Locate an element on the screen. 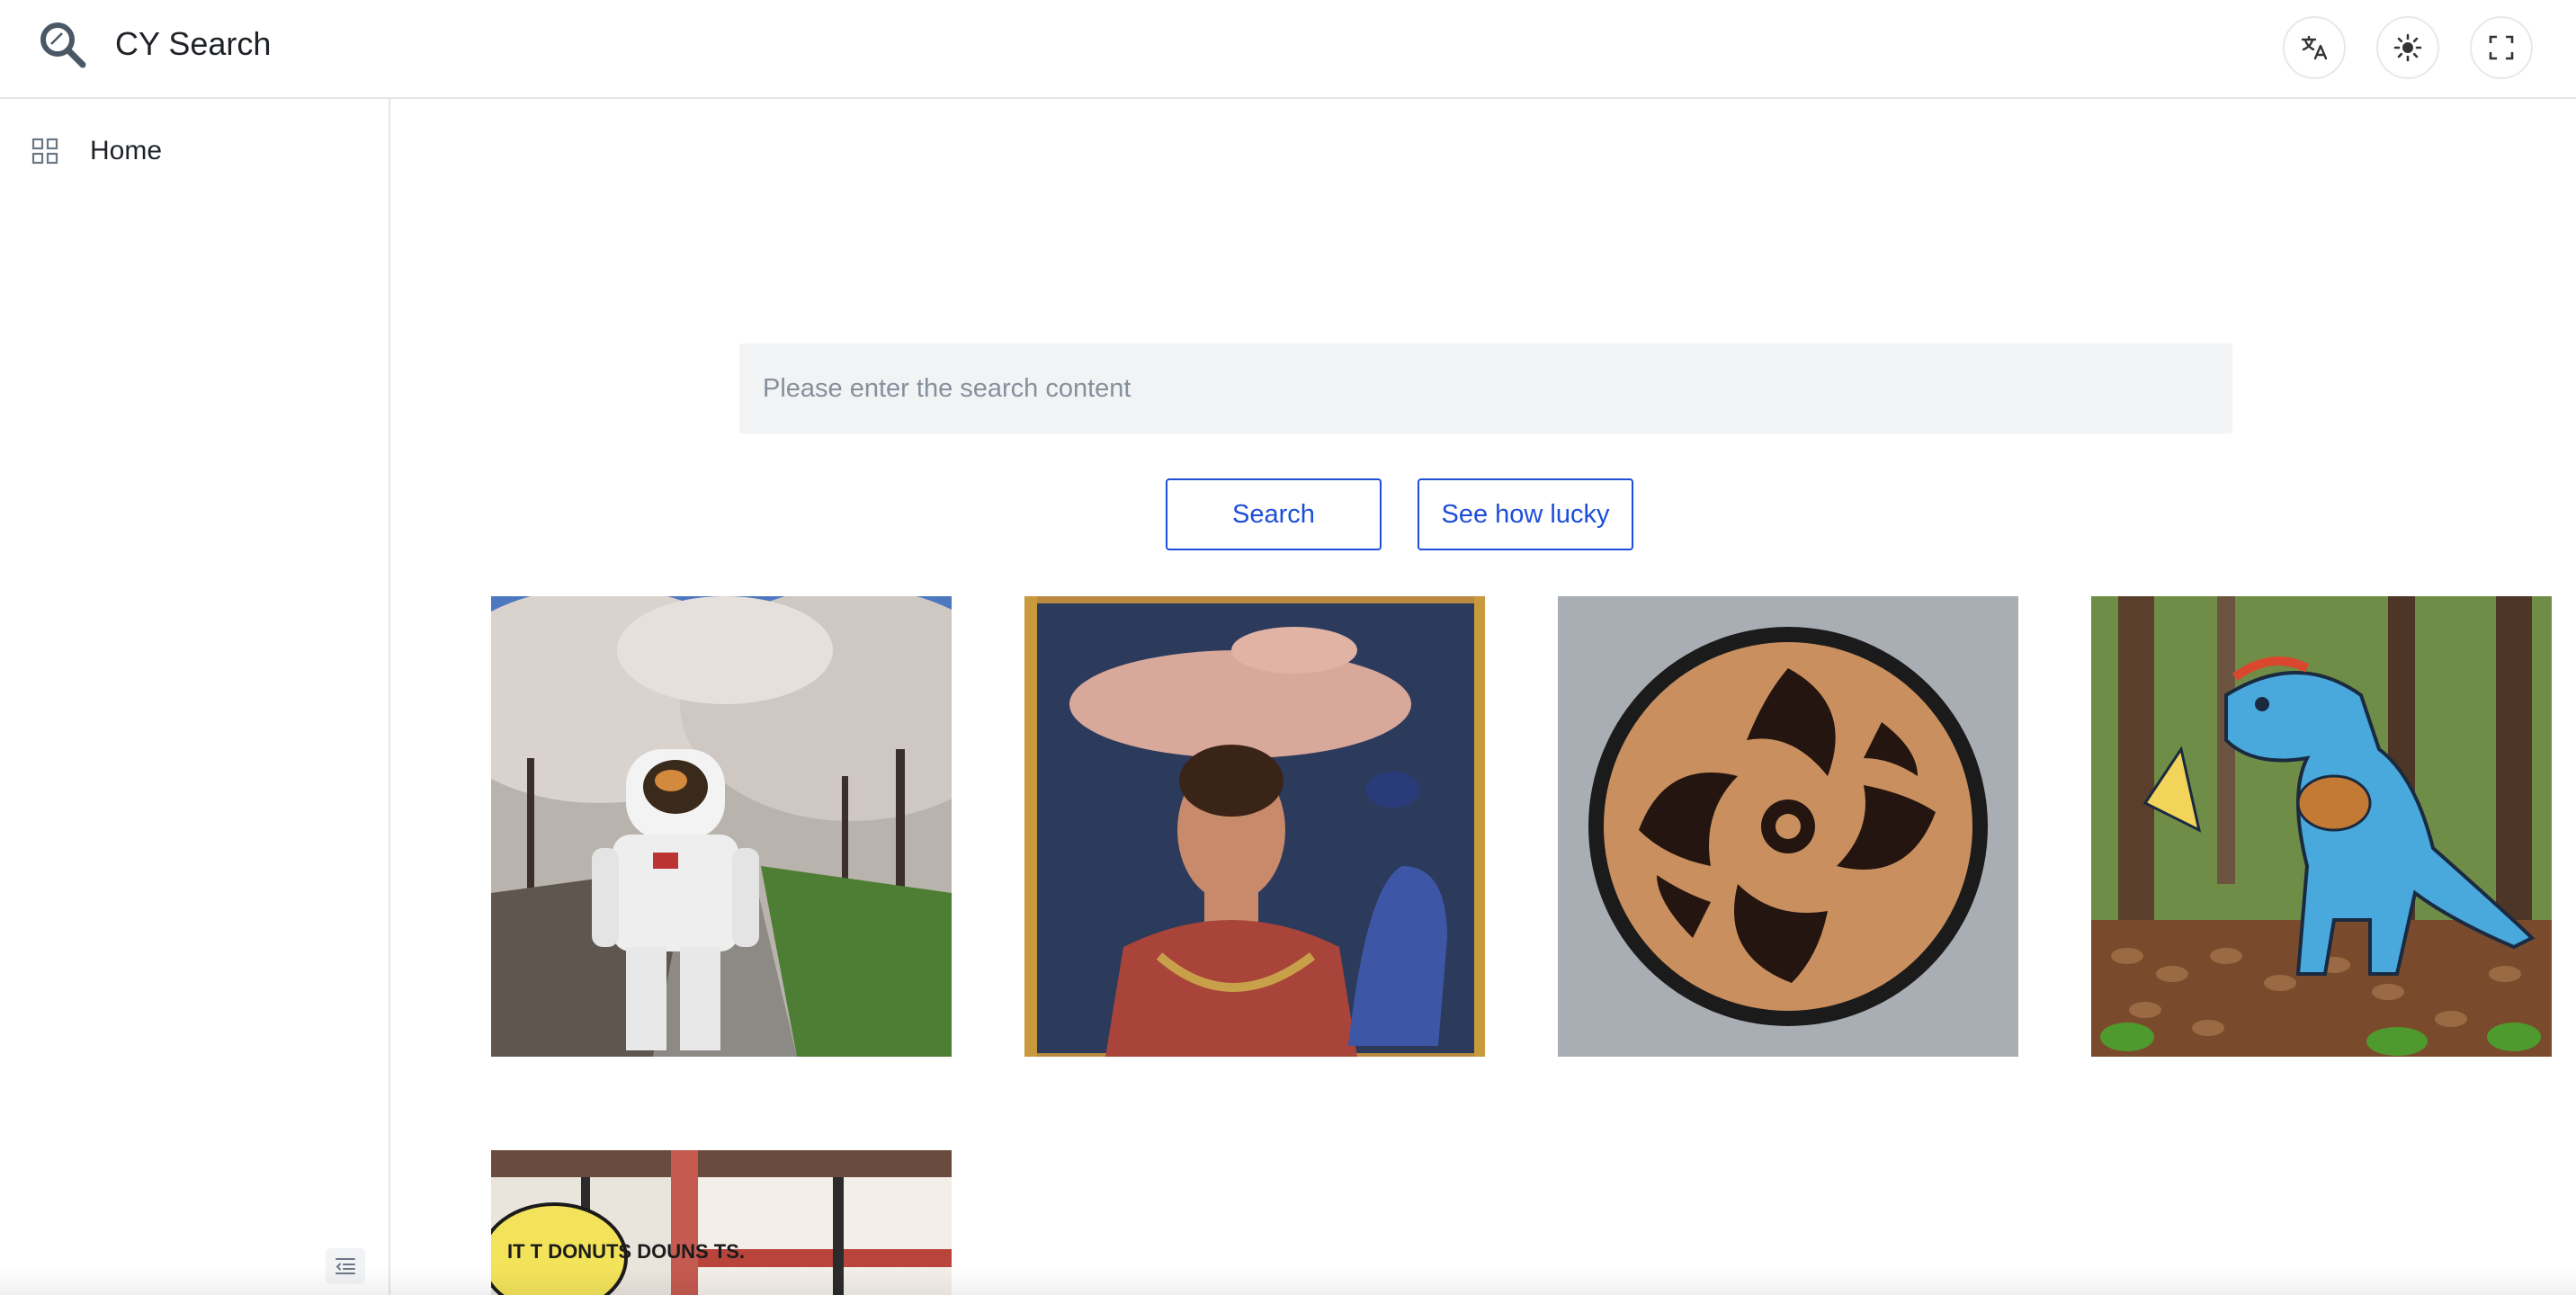 The width and height of the screenshot is (2576, 1295). search-button: Search is located at coordinates (1274, 514).